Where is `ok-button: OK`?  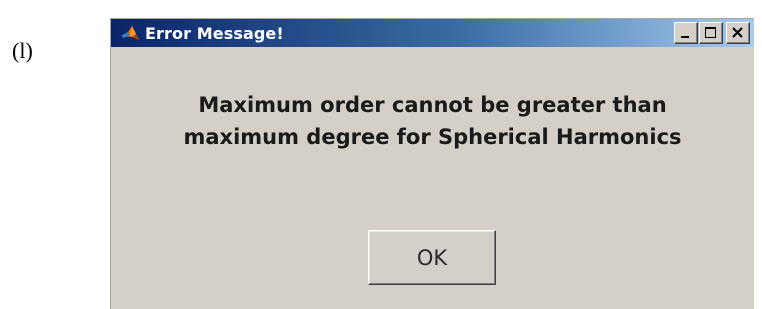 ok-button: OK is located at coordinates (432, 257).